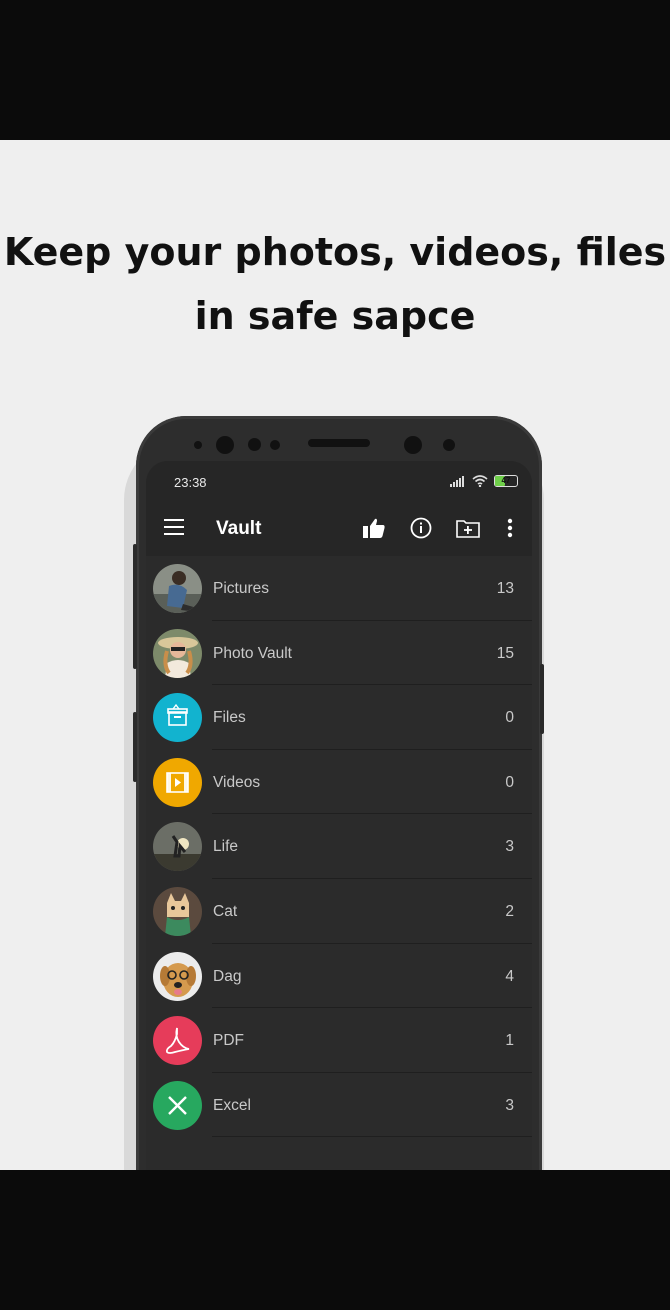 This screenshot has height=1310, width=670. What do you see at coordinates (542, 699) in the screenshot?
I see `side-button` at bounding box center [542, 699].